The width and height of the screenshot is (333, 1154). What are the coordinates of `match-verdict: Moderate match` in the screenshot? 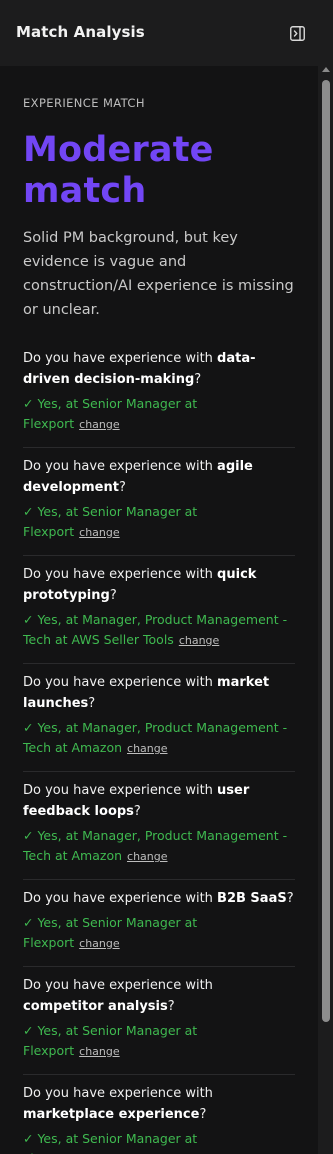 It's located at (159, 171).